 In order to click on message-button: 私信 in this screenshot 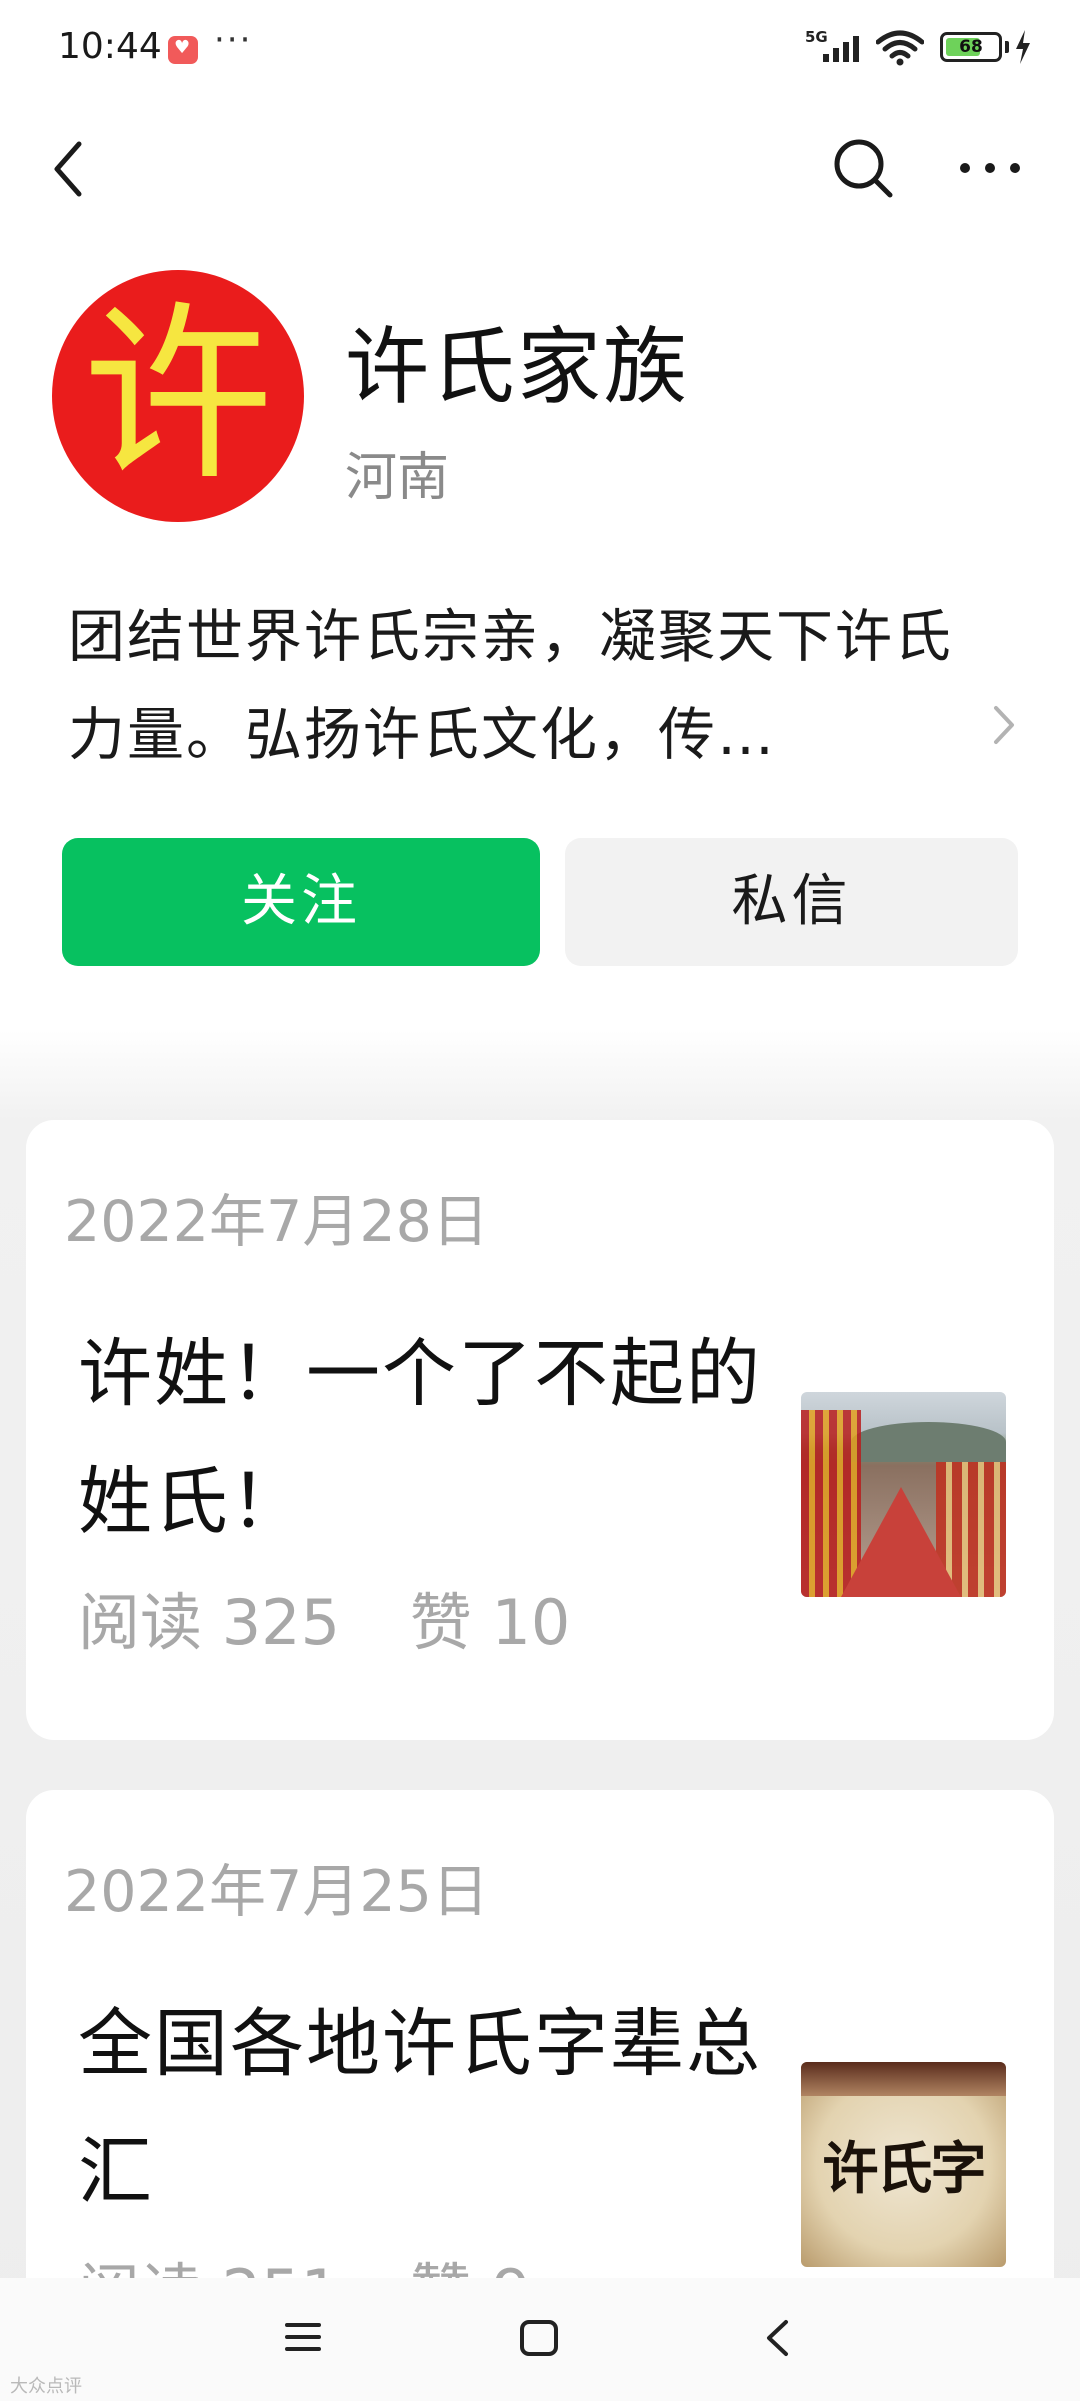, I will do `click(791, 902)`.